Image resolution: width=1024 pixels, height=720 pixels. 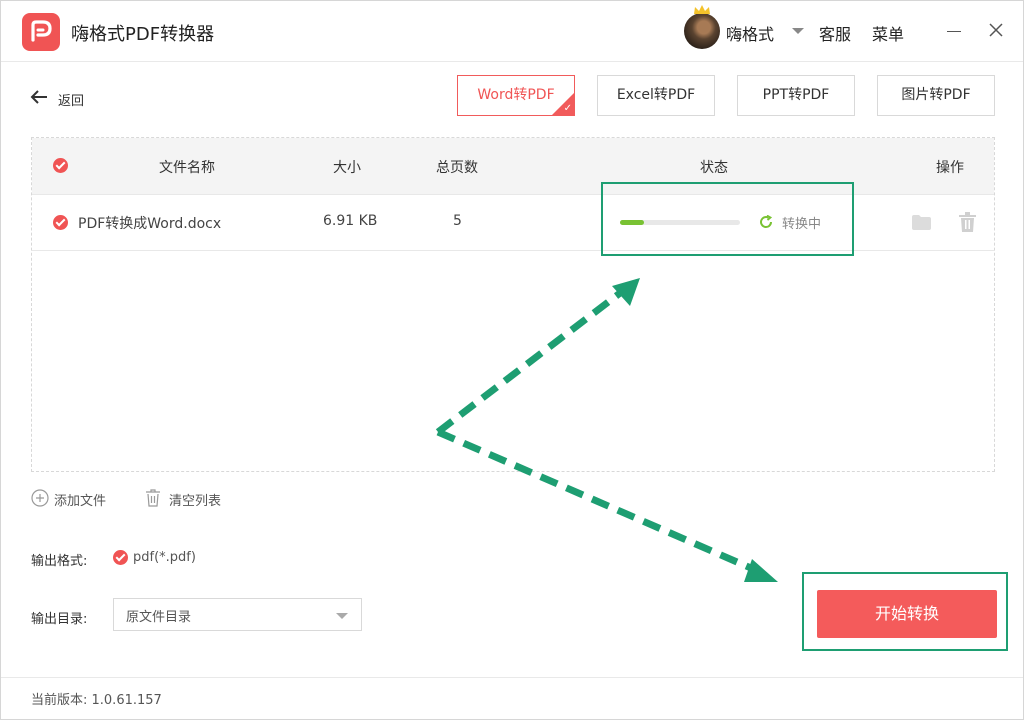 I want to click on plus-circle-icon, so click(x=40, y=498).